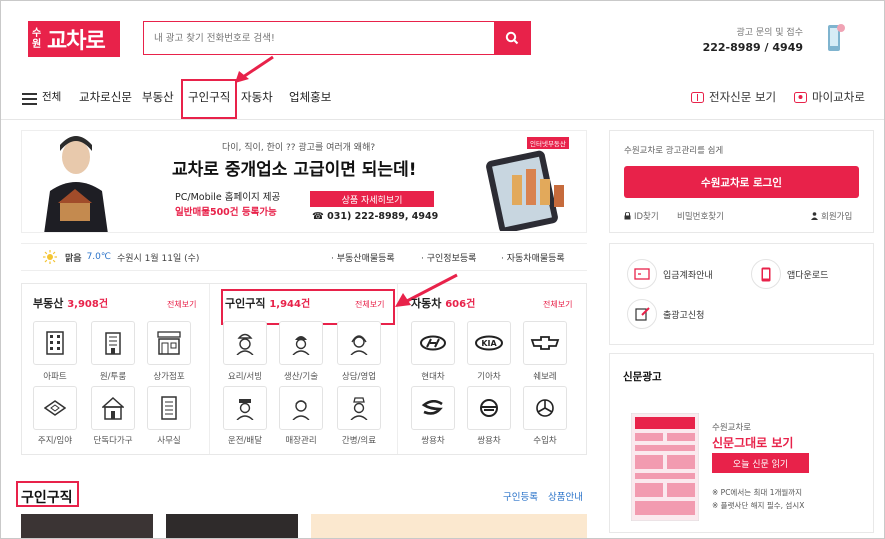 The image size is (885, 539). Describe the element at coordinates (74, 39) in the screenshot. I see `site-logo: 수원 교차로` at that location.